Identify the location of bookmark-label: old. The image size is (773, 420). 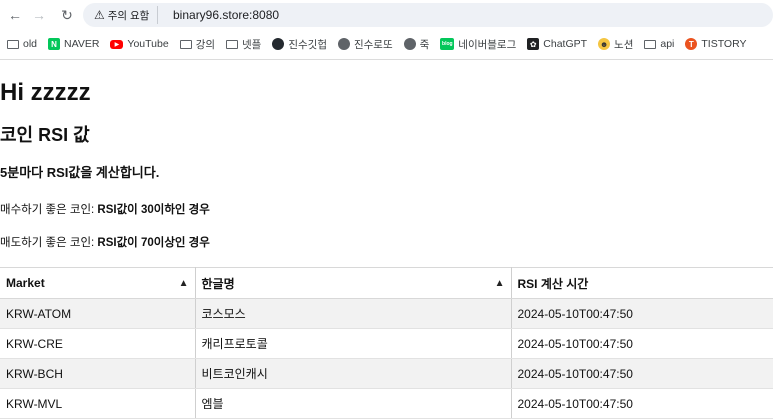
(30, 44).